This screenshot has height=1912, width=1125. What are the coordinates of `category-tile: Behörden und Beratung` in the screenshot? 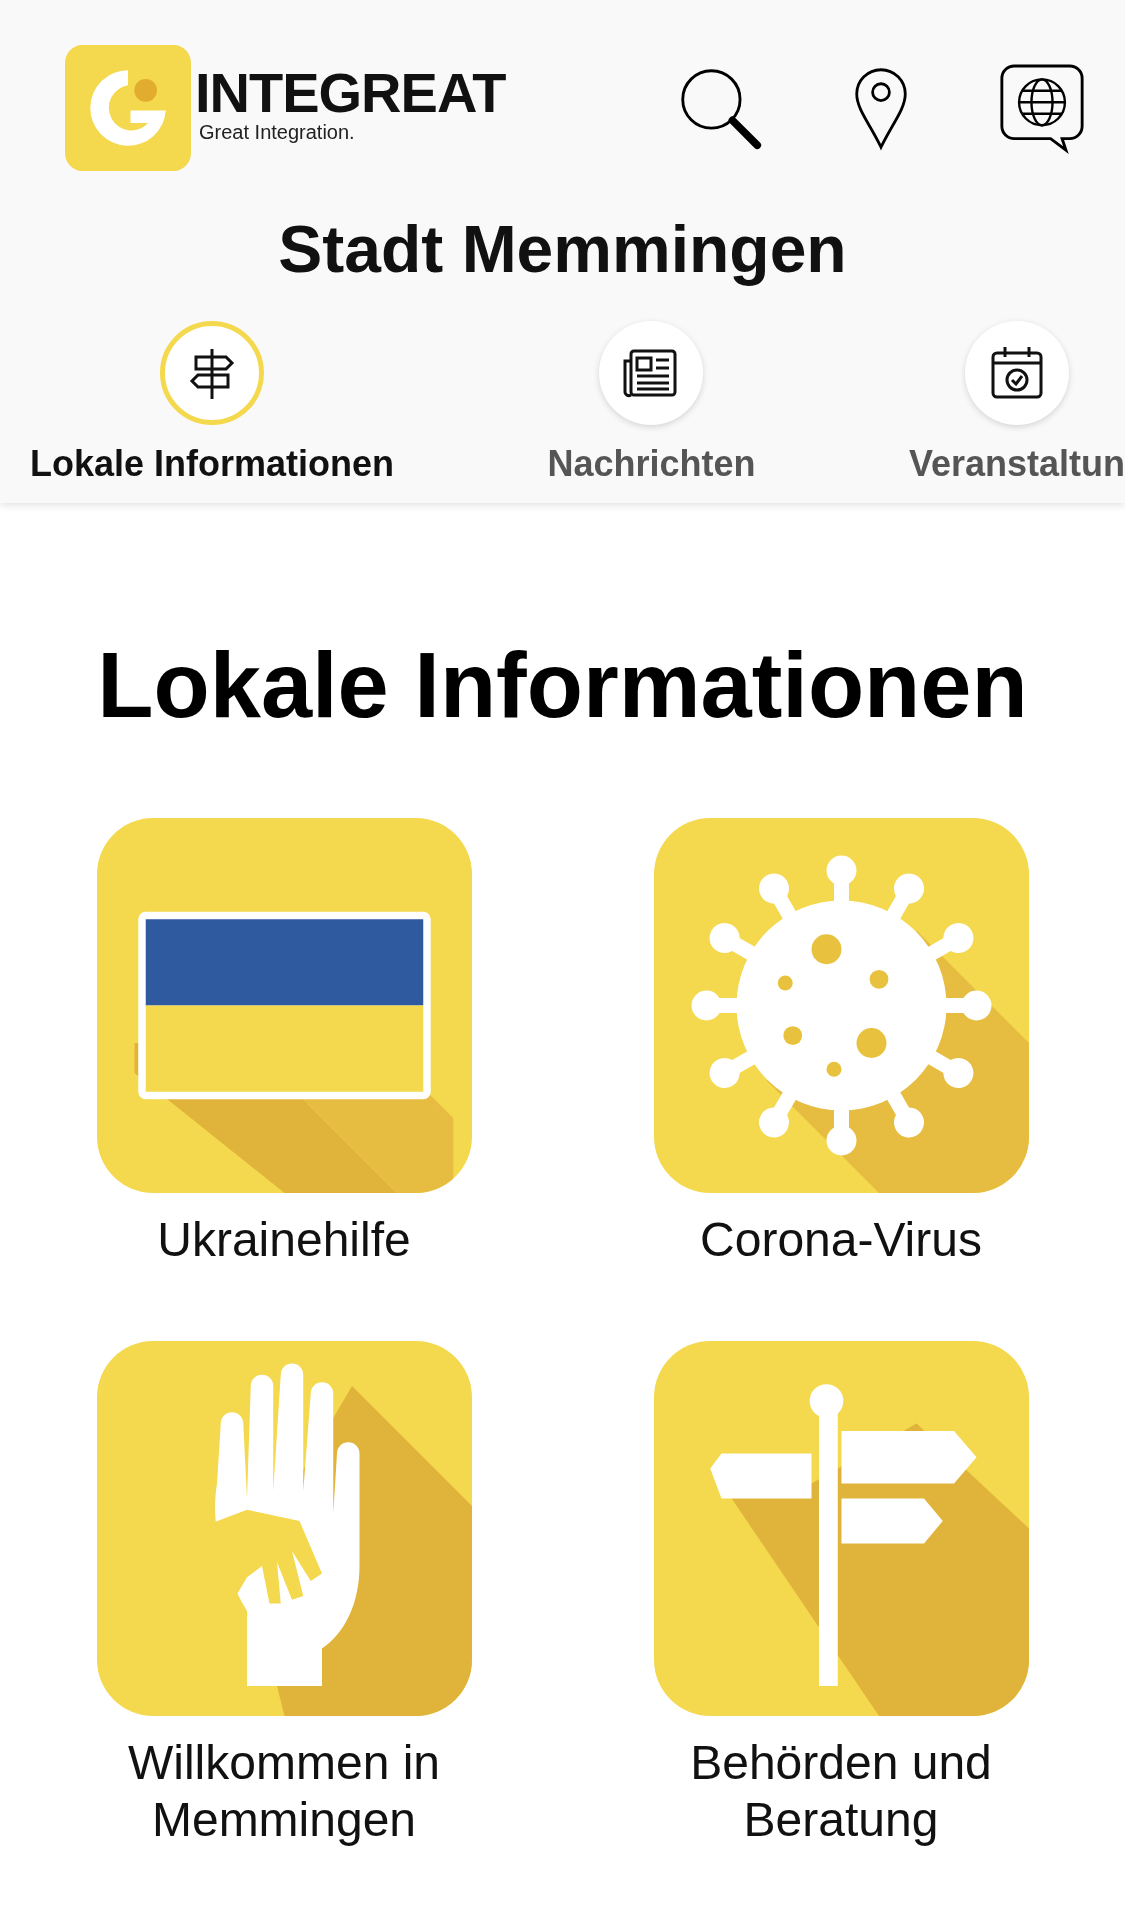 It's located at (841, 1594).